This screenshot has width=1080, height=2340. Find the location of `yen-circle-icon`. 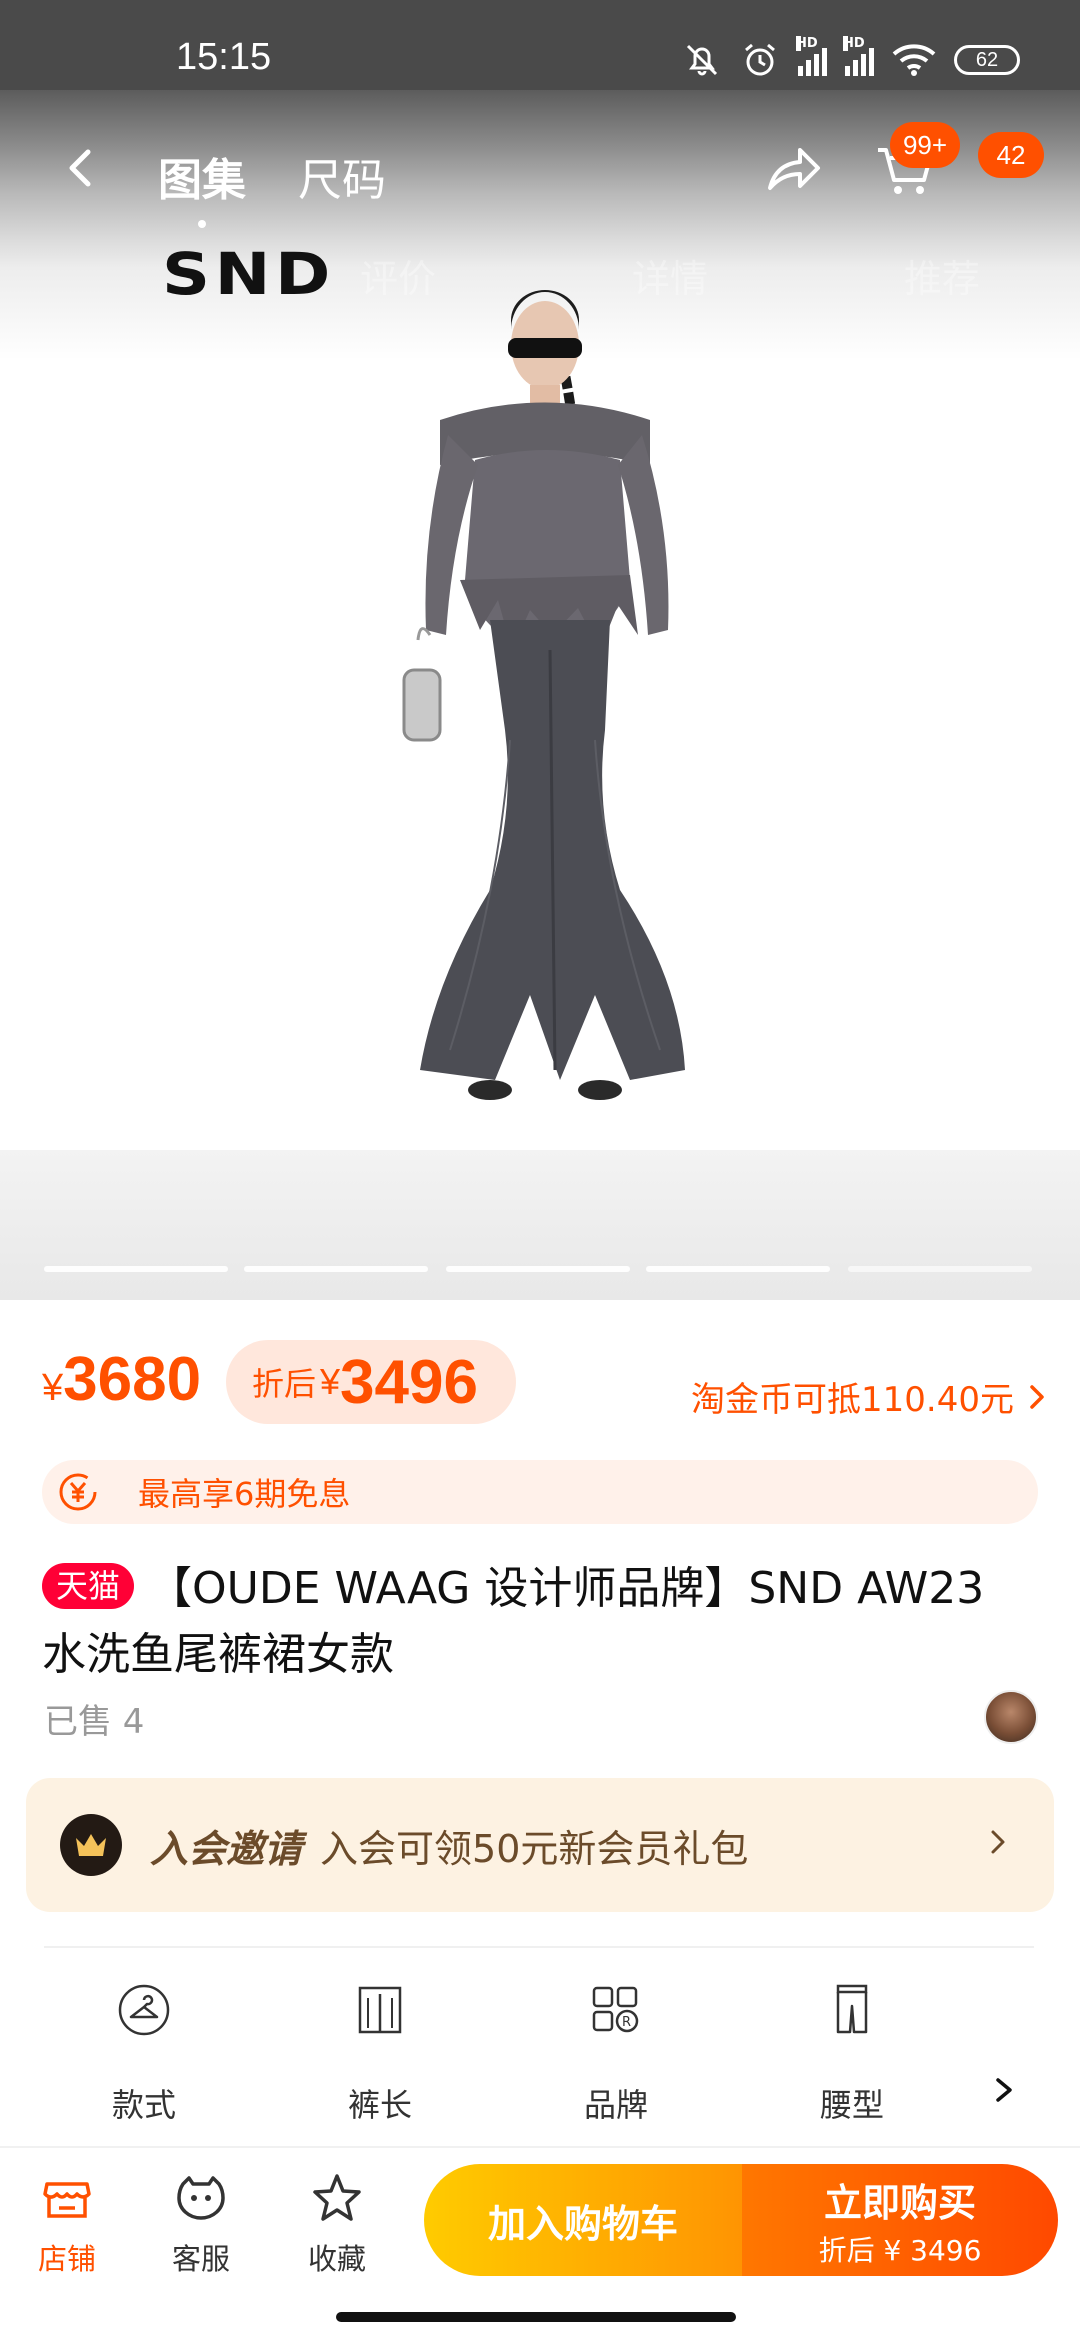

yen-circle-icon is located at coordinates (78, 1492).